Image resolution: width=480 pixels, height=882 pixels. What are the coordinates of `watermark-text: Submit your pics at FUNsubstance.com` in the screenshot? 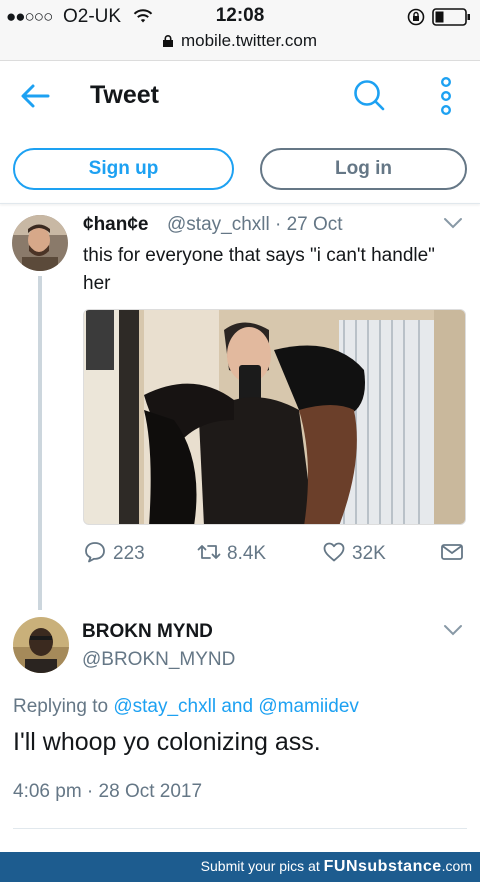 It's located at (336, 867).